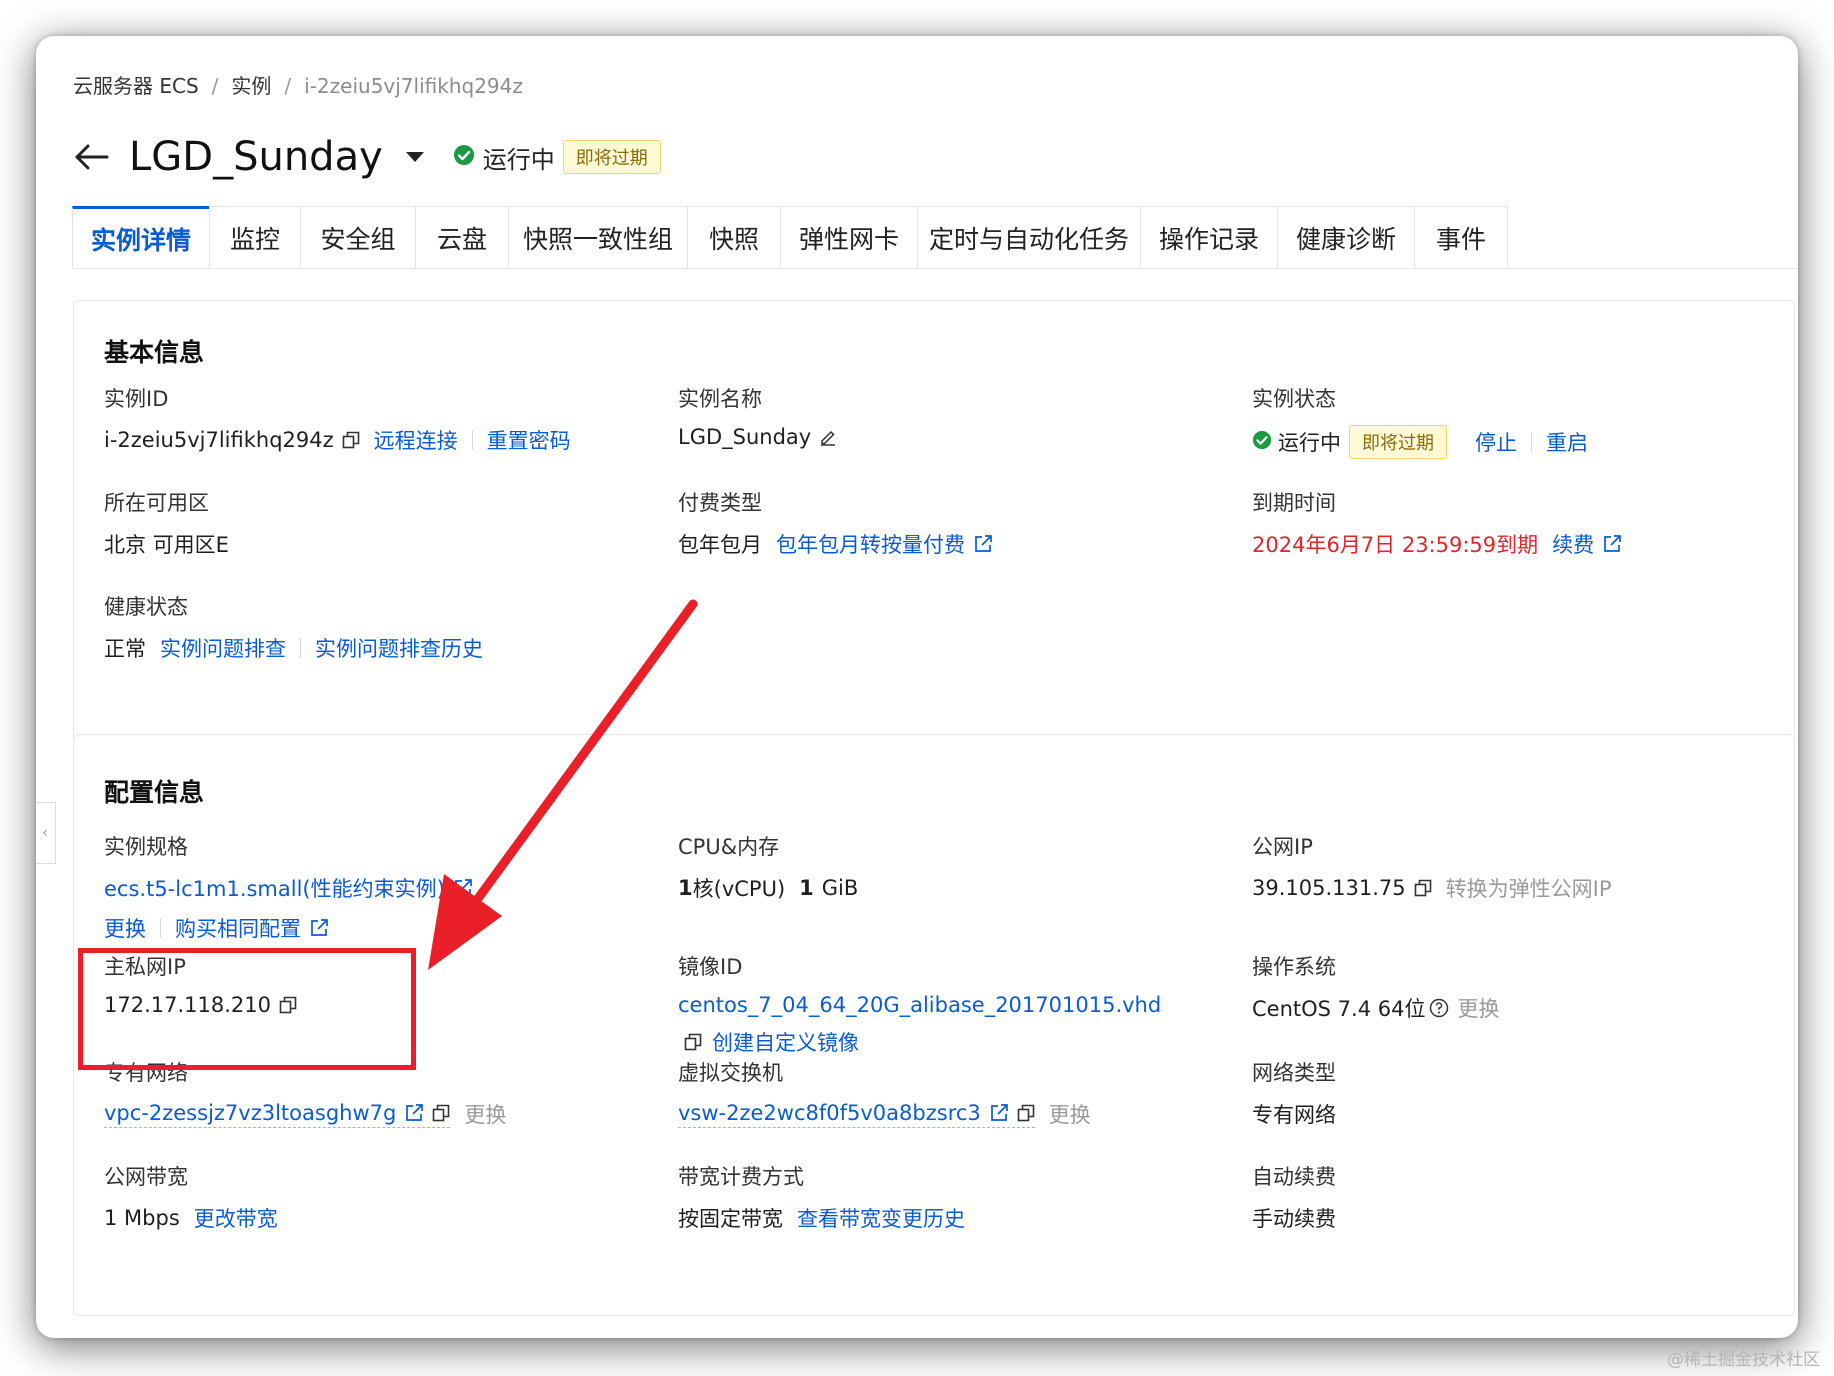 The image size is (1834, 1376). I want to click on instance-id-value: i-2zeiu5vj7lifikhq294z, so click(219, 440).